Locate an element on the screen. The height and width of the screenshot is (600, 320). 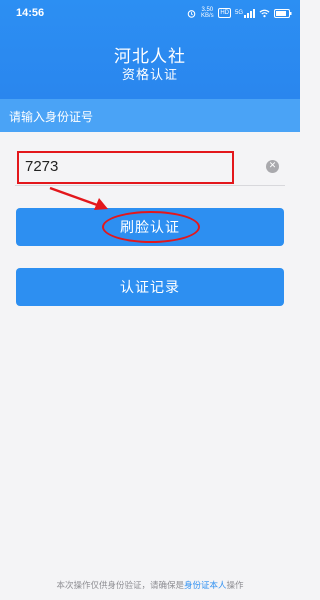
footer-text-after: 操作 is located at coordinates (235, 586).